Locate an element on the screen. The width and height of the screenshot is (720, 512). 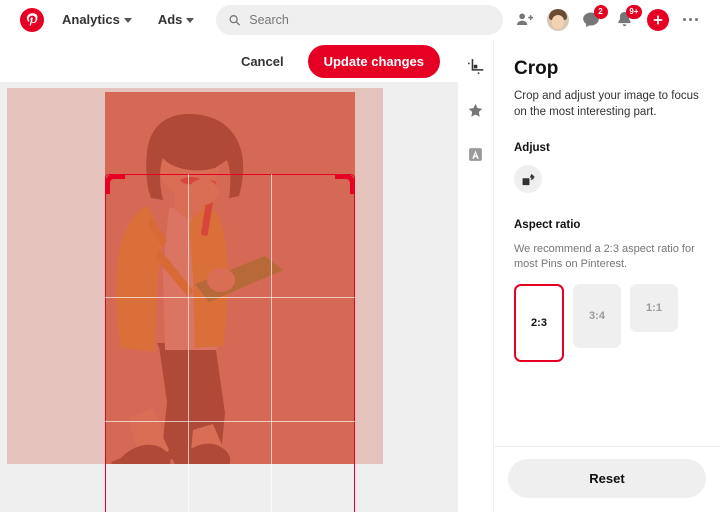
app-header: Analytics Ads Search 2 9+ is located at coordinates (360, 20).